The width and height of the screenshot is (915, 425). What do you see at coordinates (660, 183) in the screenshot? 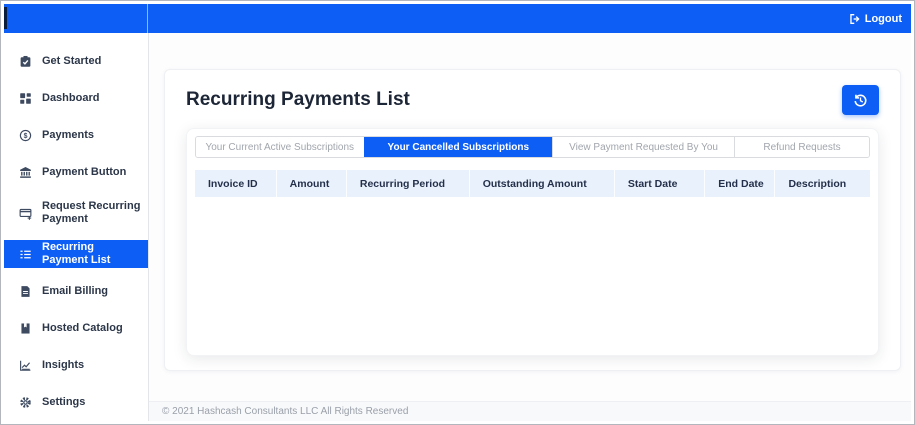
I see `column-header-start-date: Start Date` at bounding box center [660, 183].